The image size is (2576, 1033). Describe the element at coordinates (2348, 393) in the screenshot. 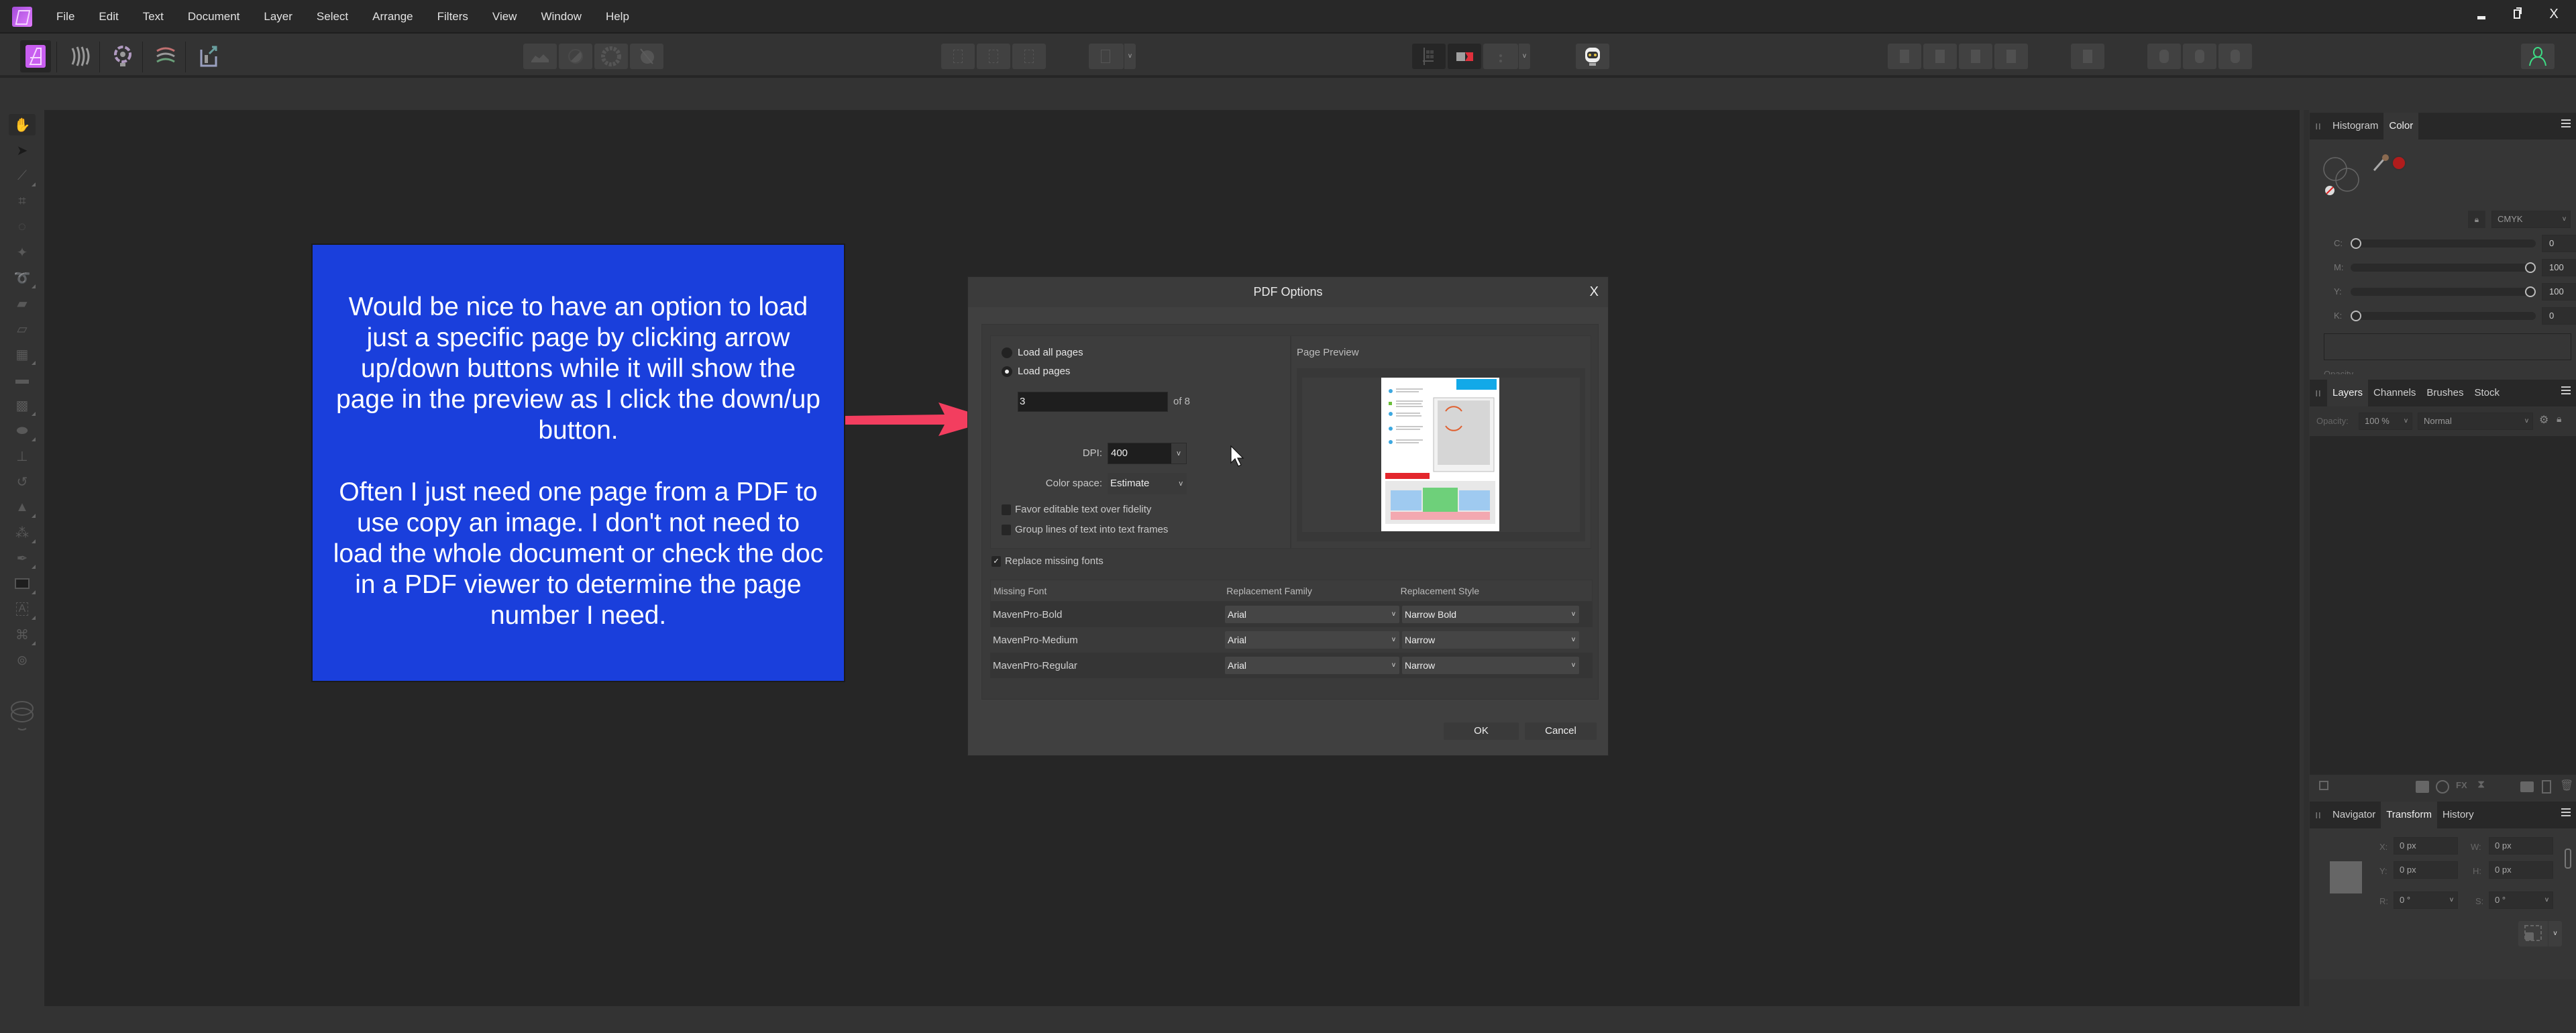

I see `tab-layers: Layers` at that location.